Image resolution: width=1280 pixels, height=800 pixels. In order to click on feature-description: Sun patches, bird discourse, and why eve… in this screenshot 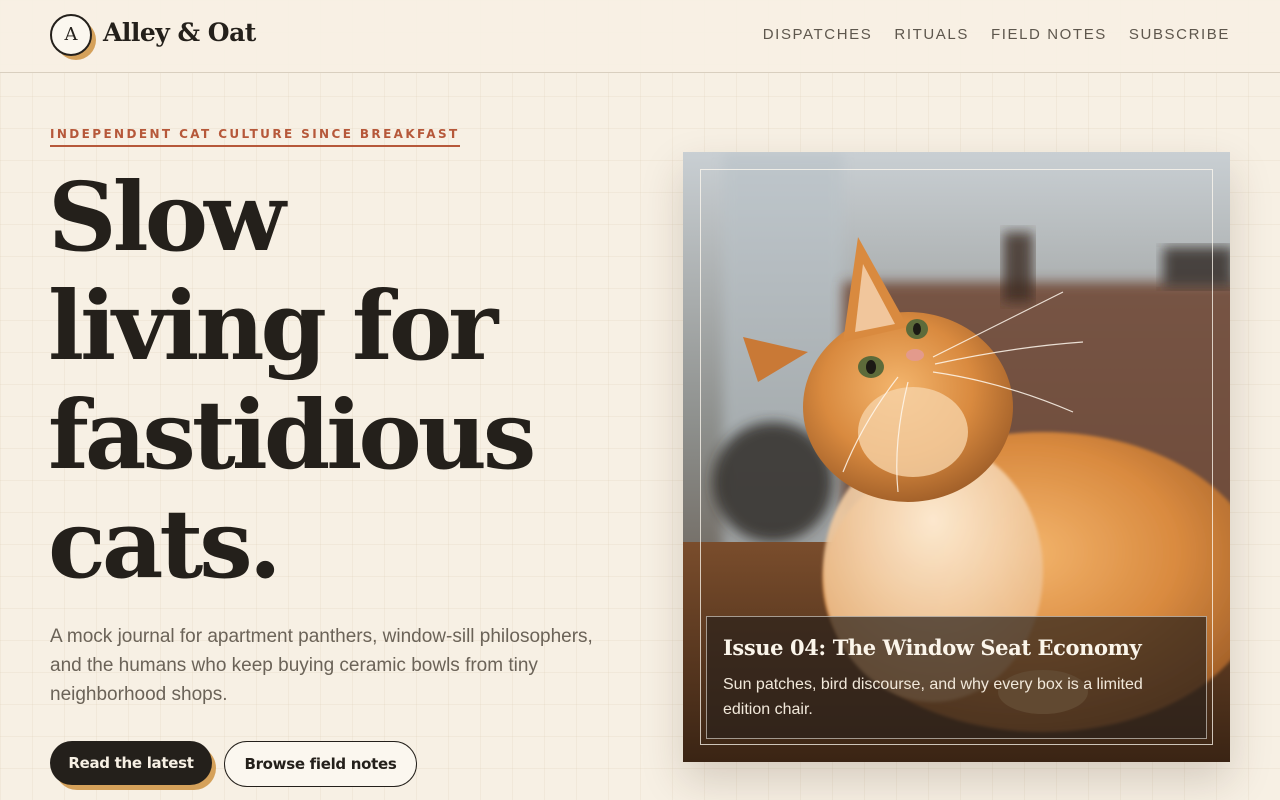, I will do `click(933, 697)`.